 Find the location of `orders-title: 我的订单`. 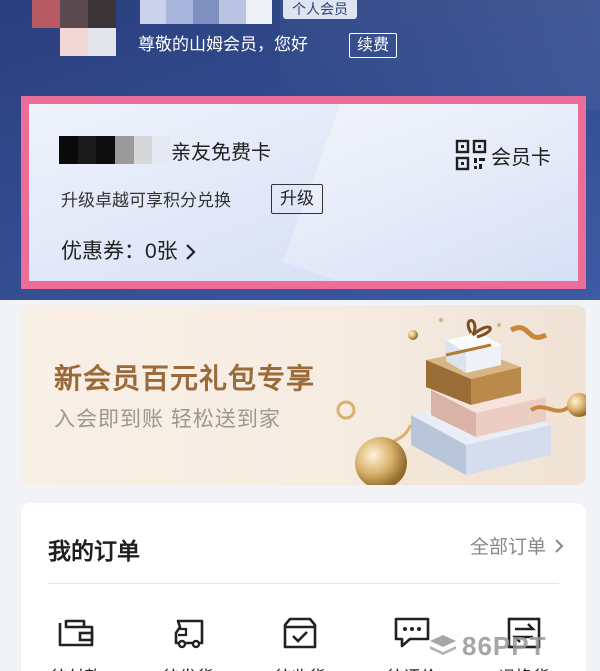

orders-title: 我的订单 is located at coordinates (94, 551).